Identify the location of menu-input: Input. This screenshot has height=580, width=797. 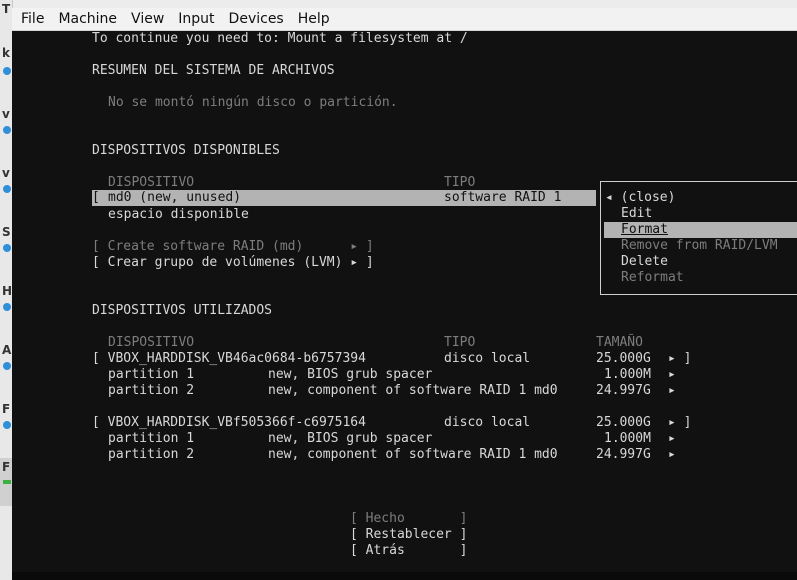
(196, 19).